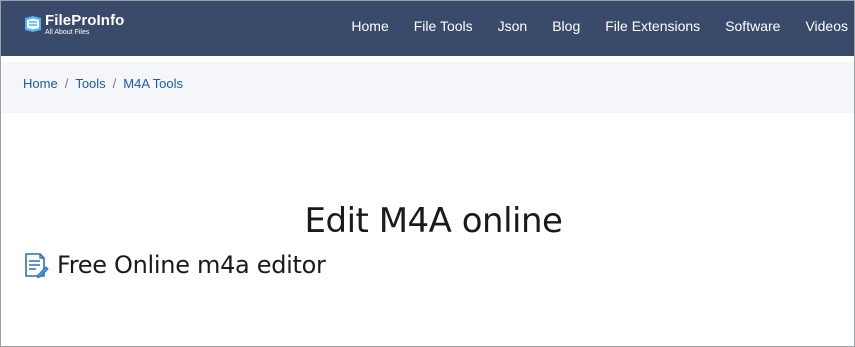 This screenshot has height=347, width=855. Describe the element at coordinates (433, 221) in the screenshot. I see `page-title: Edit M4A online` at that location.